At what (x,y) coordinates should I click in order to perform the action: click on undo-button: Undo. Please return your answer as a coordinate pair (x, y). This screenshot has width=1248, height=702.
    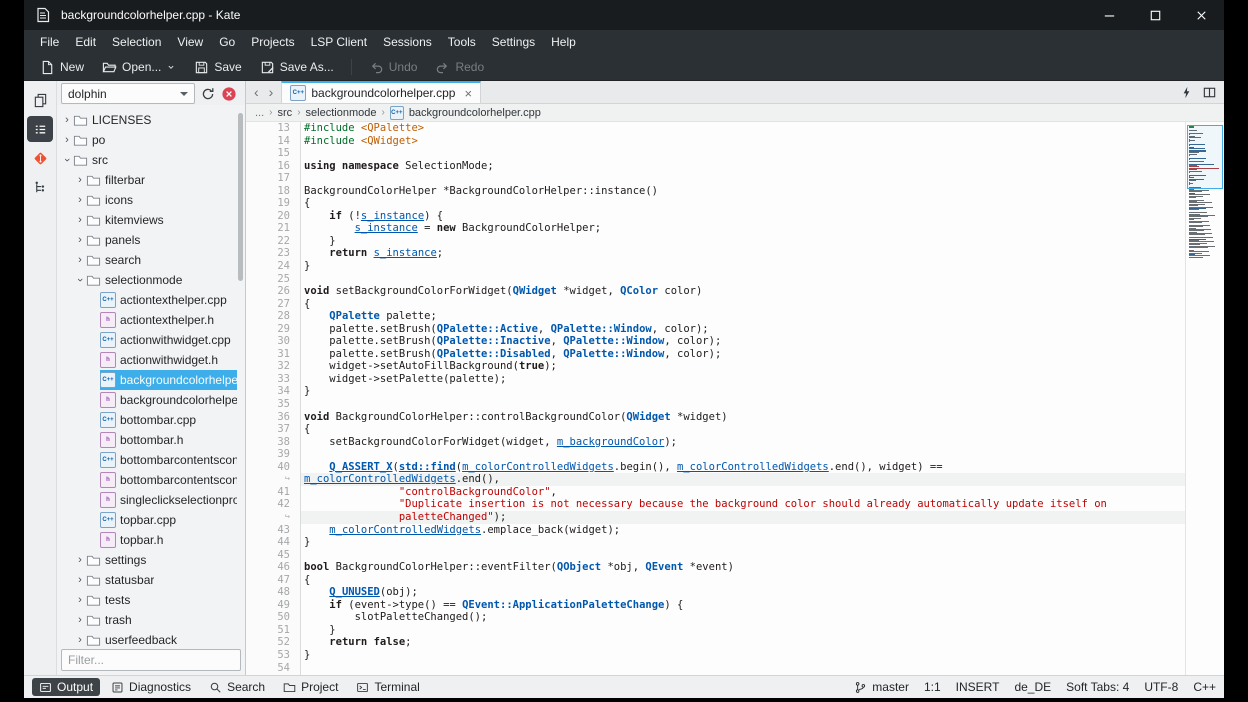
    Looking at the image, I should click on (393, 67).